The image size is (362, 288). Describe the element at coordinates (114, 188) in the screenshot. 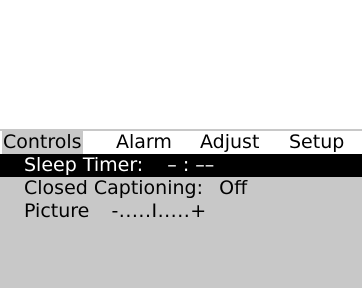

I see `closed-captioning-label: Closed Captioning:` at that location.